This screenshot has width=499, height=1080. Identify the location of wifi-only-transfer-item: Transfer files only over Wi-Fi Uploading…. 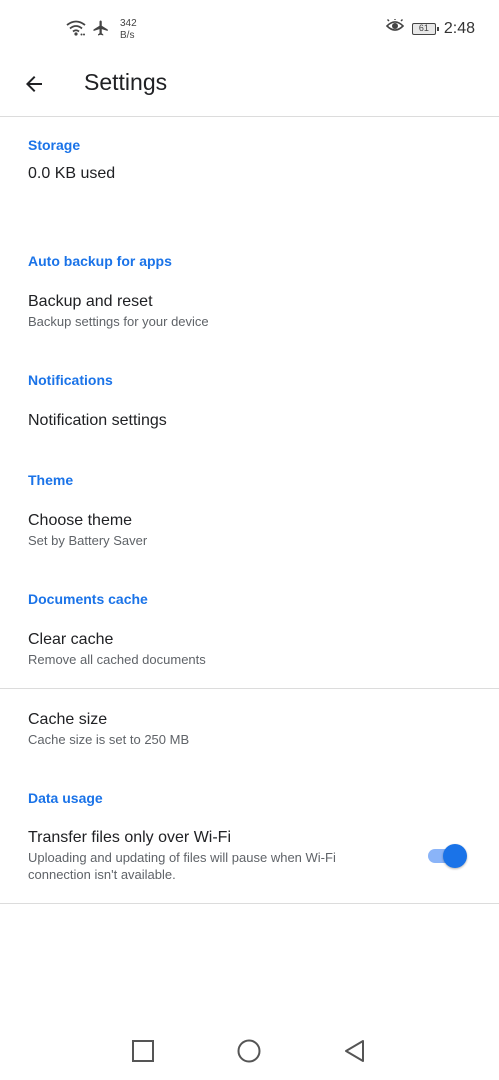
(249, 856).